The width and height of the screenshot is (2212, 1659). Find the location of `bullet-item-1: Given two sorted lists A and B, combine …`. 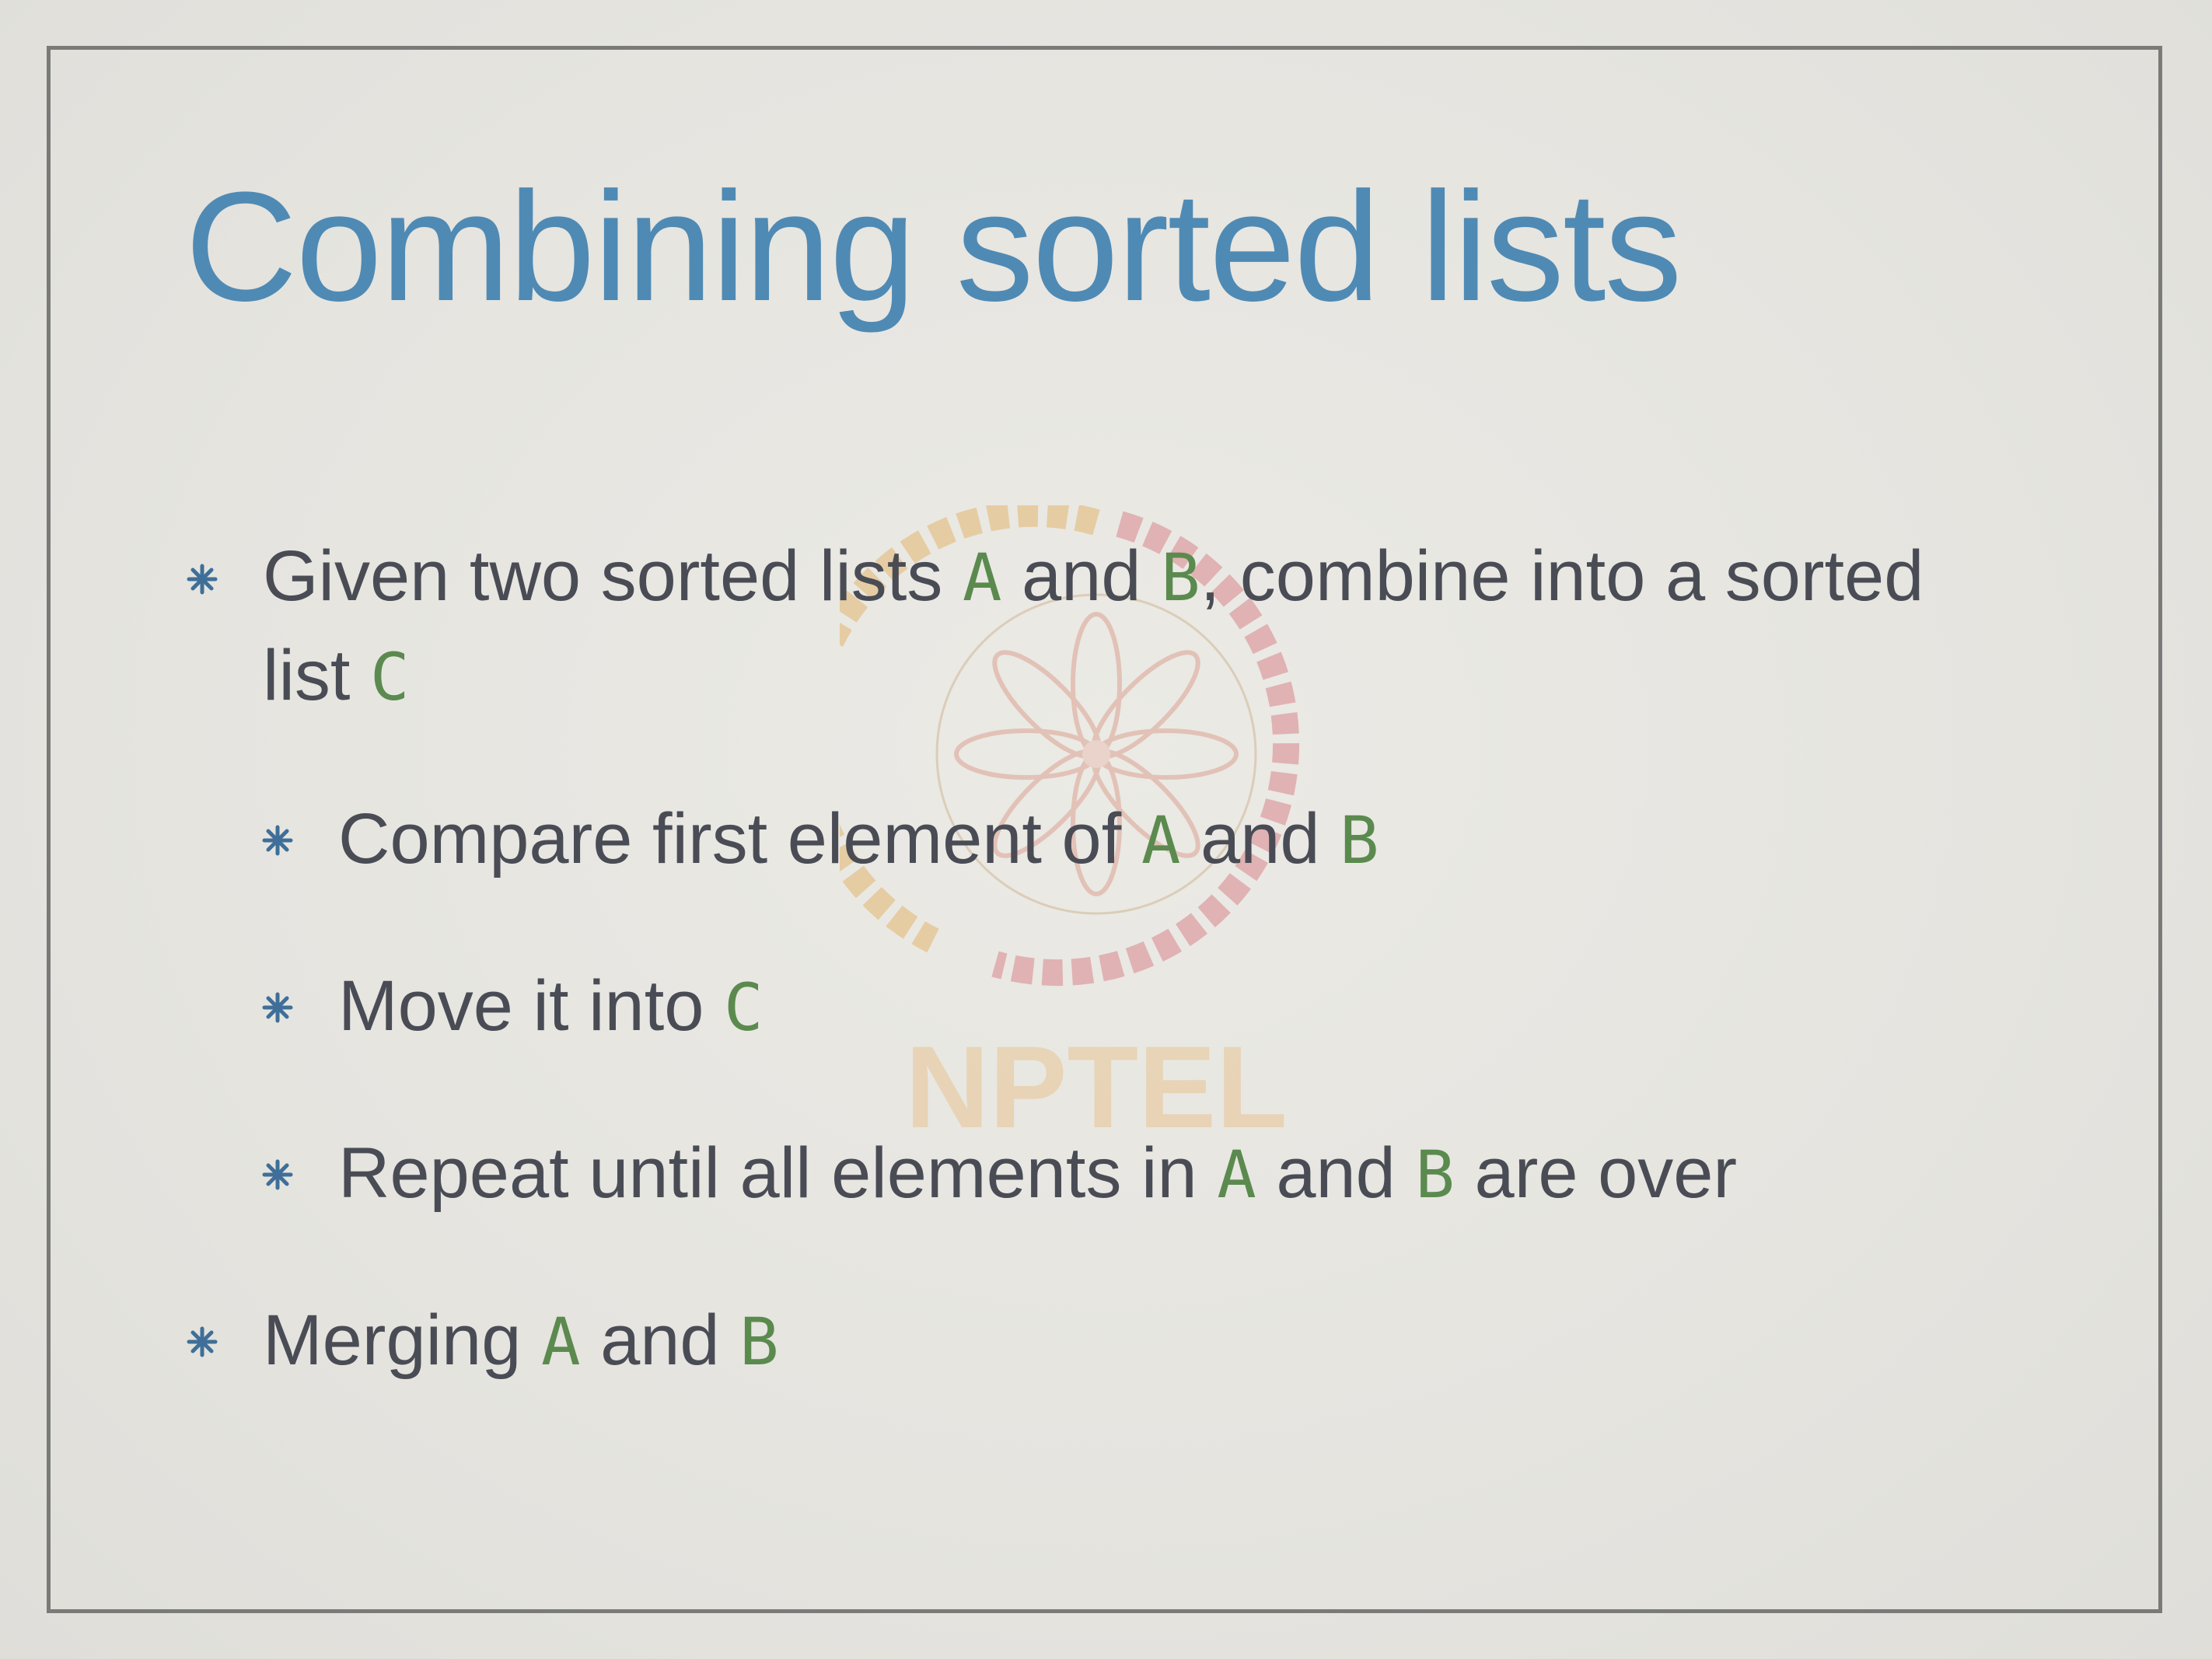

bullet-item-1: Given two sorted lists A and B, combine … is located at coordinates (1099, 626).